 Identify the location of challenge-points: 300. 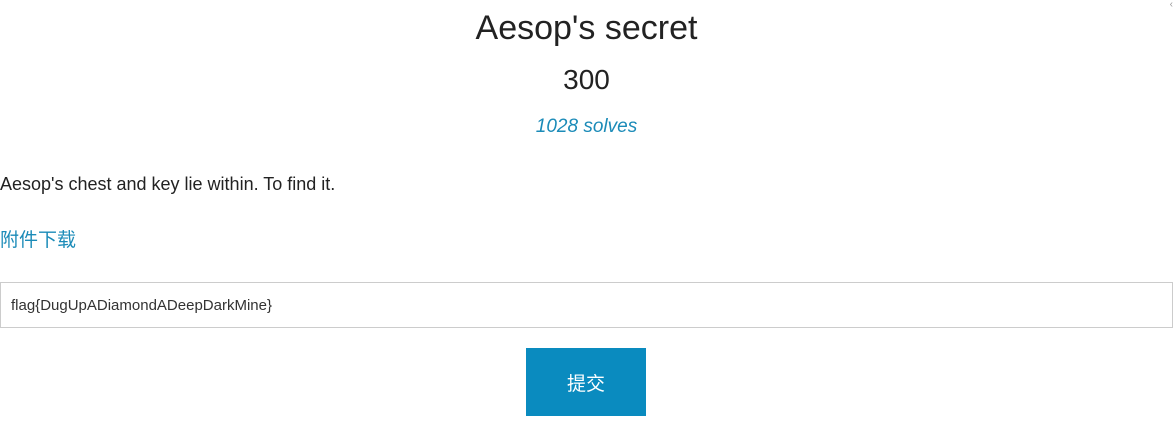
(586, 79).